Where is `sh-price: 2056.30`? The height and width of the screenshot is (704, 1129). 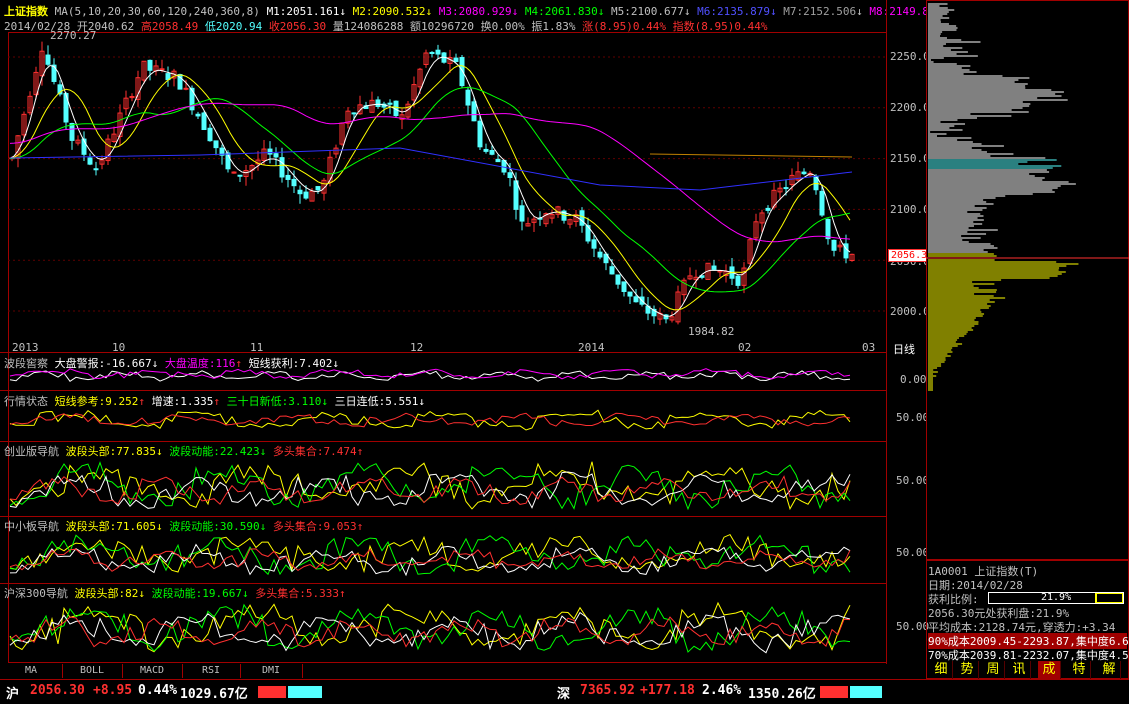 sh-price: 2056.30 is located at coordinates (57, 690).